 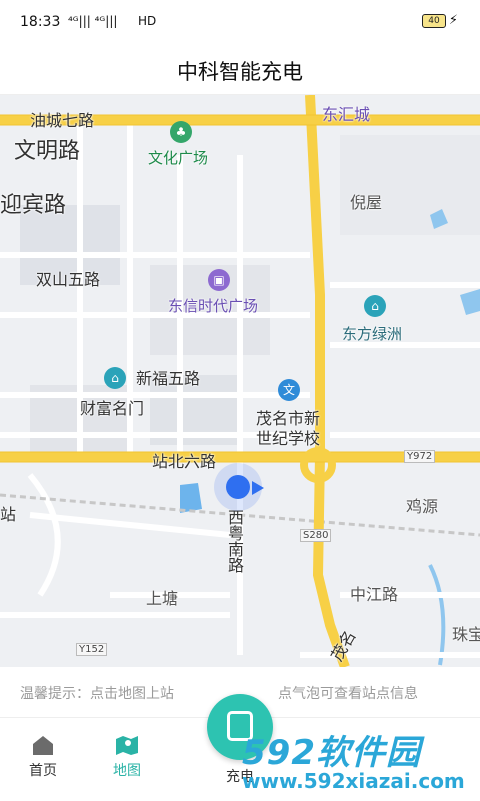 What do you see at coordinates (374, 594) in the screenshot?
I see `map-label-zhongjiang: 中江路` at bounding box center [374, 594].